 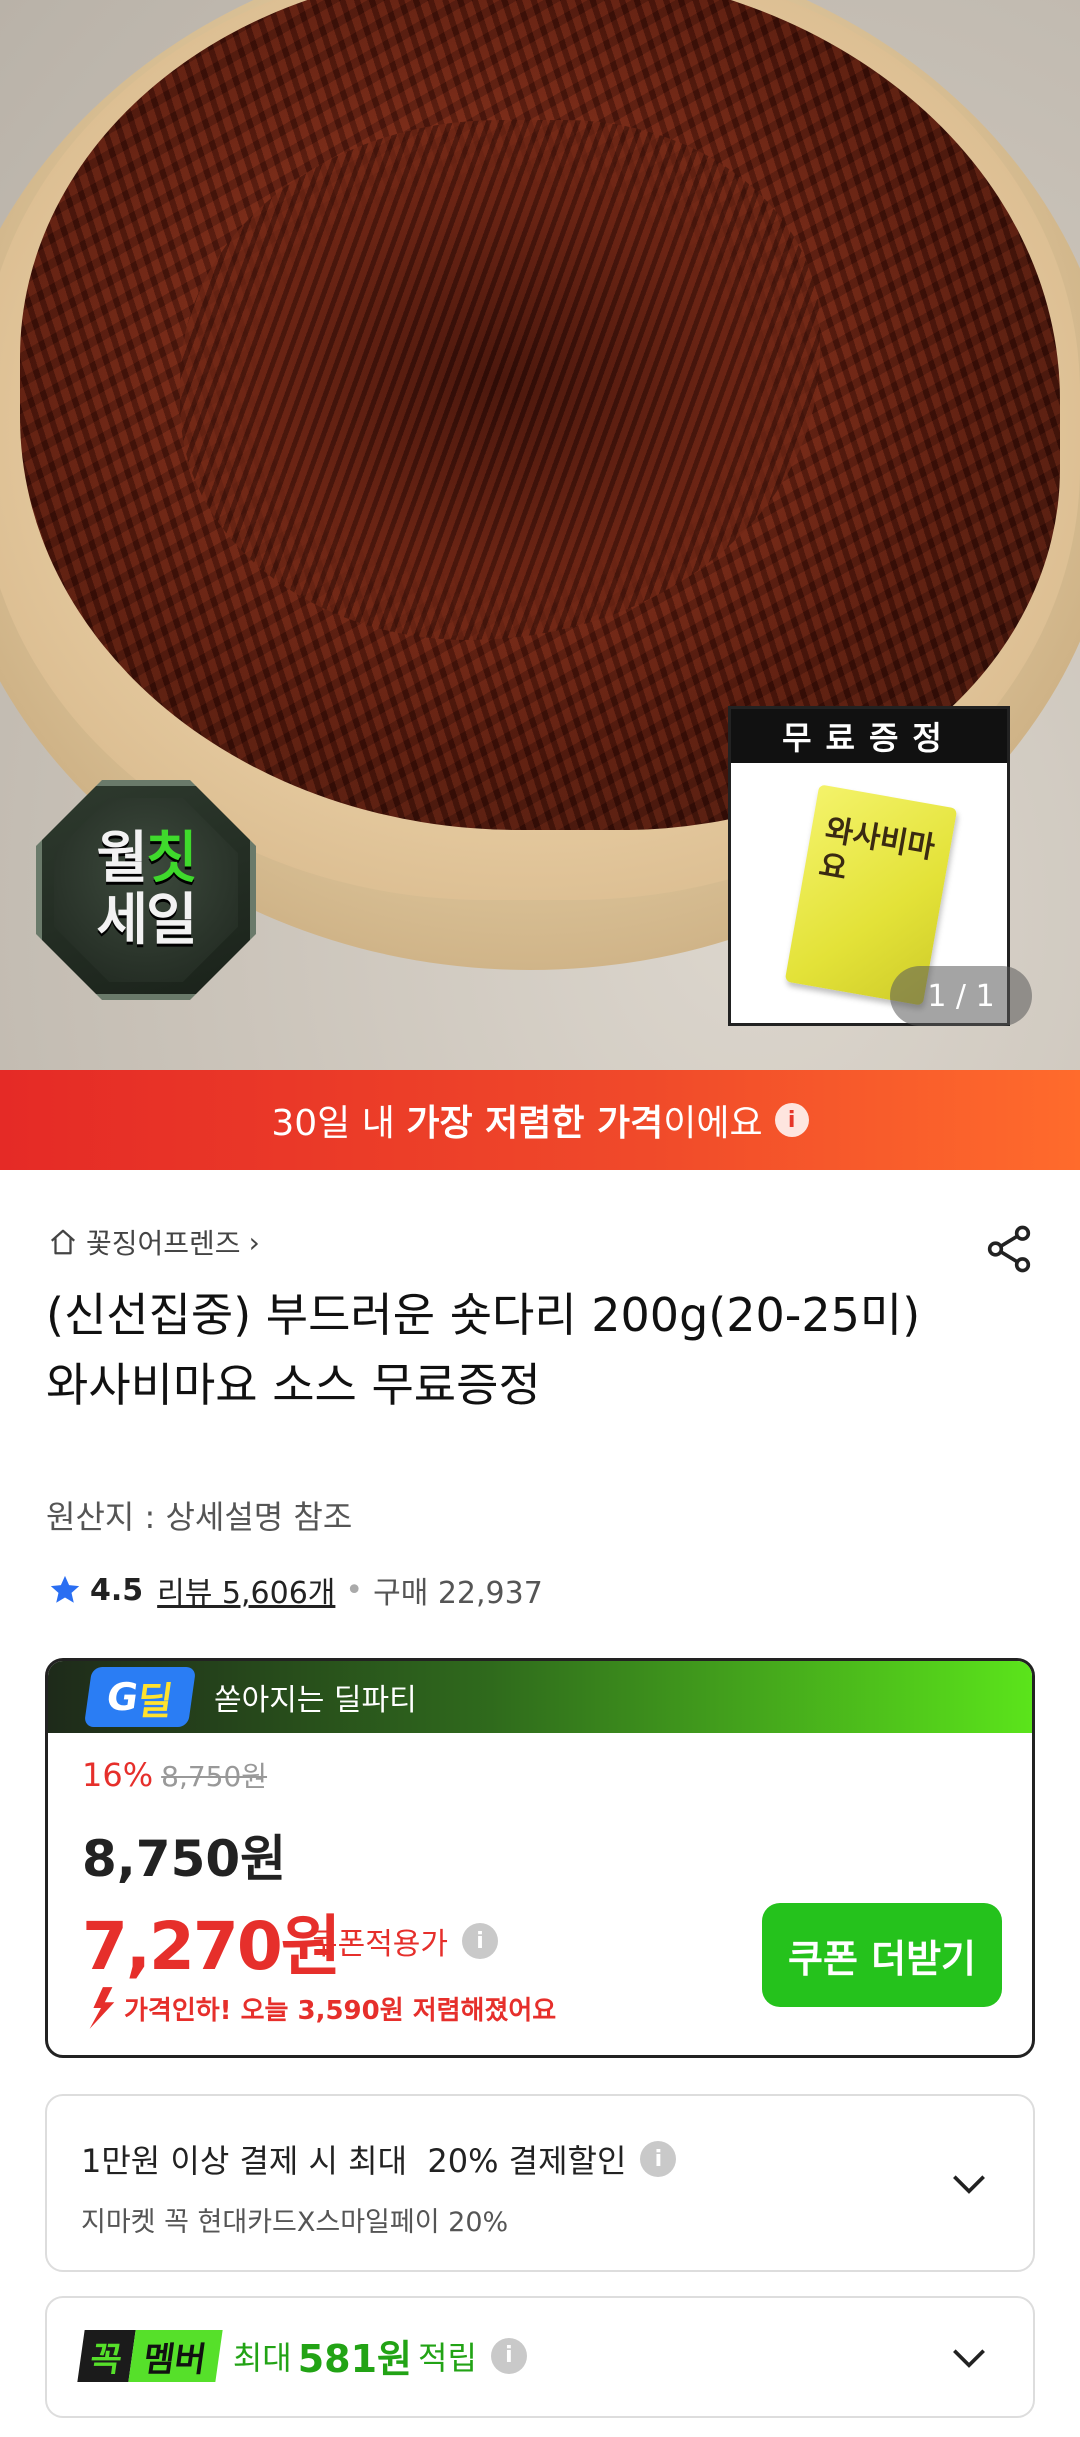 I want to click on membership-logo: 꼭 멤버, so click(x=150, y=2355).